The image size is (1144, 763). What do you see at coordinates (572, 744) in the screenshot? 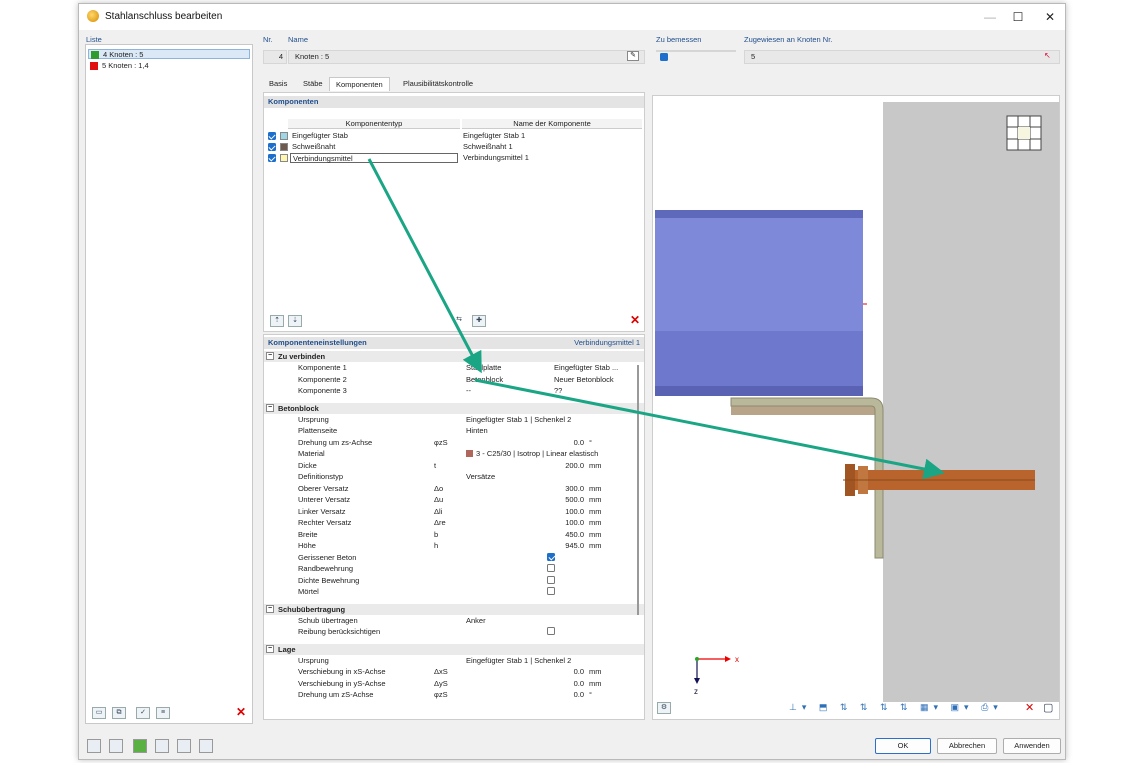
I see `bottom-bar: OK Abbrechen Anwenden` at bounding box center [572, 744].